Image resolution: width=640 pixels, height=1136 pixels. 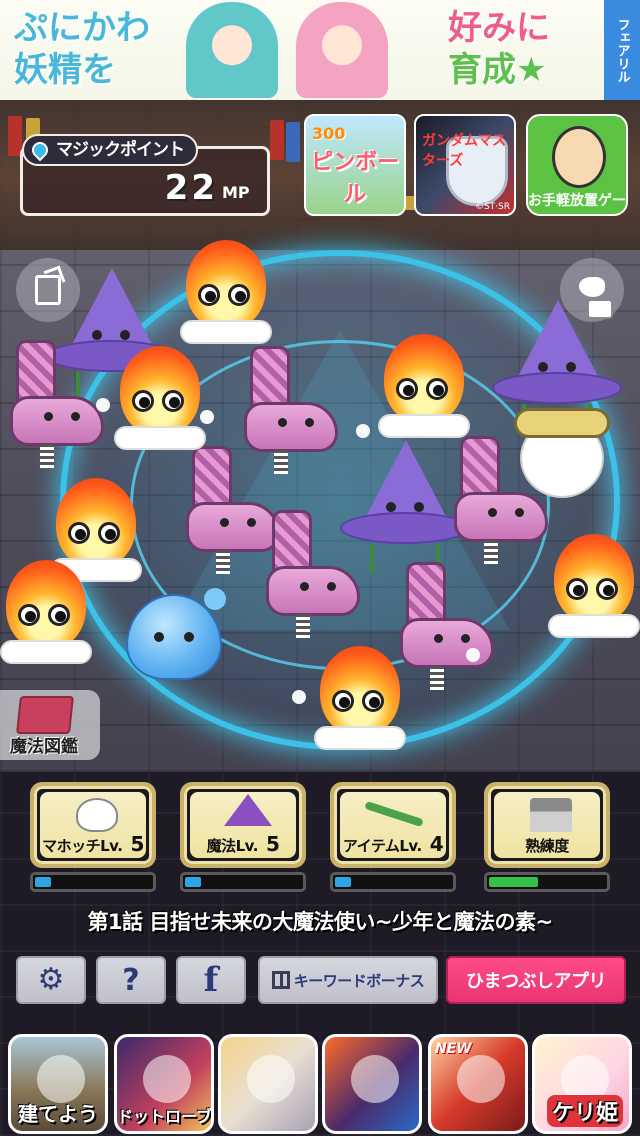 I want to click on magic-progress-bar, so click(x=243, y=882).